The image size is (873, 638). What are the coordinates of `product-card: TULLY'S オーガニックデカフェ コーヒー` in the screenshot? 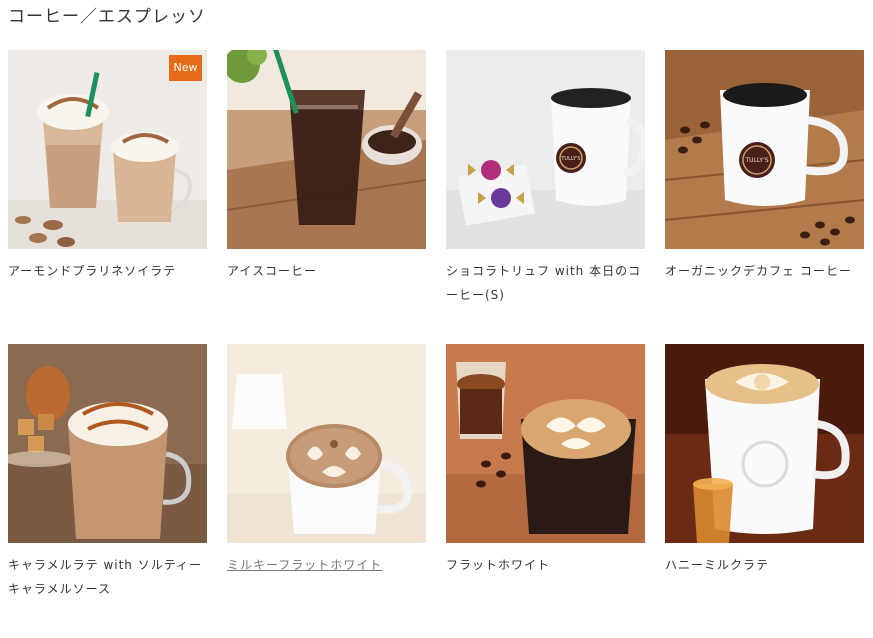 It's located at (764, 197).